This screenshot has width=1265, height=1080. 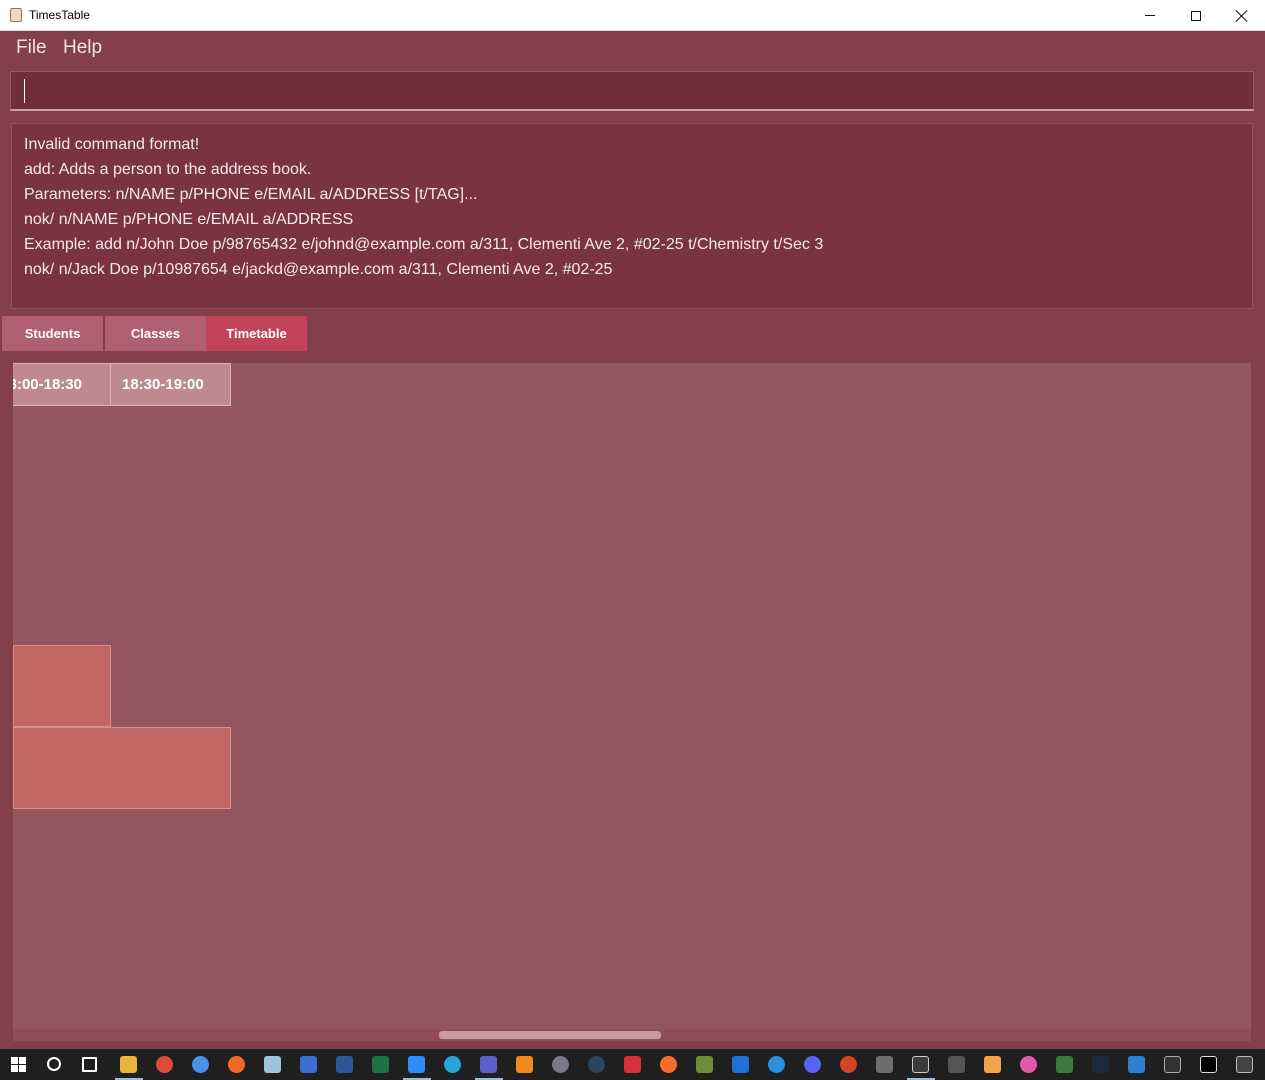 I want to click on dark-app-icon, so click(x=1100, y=1064).